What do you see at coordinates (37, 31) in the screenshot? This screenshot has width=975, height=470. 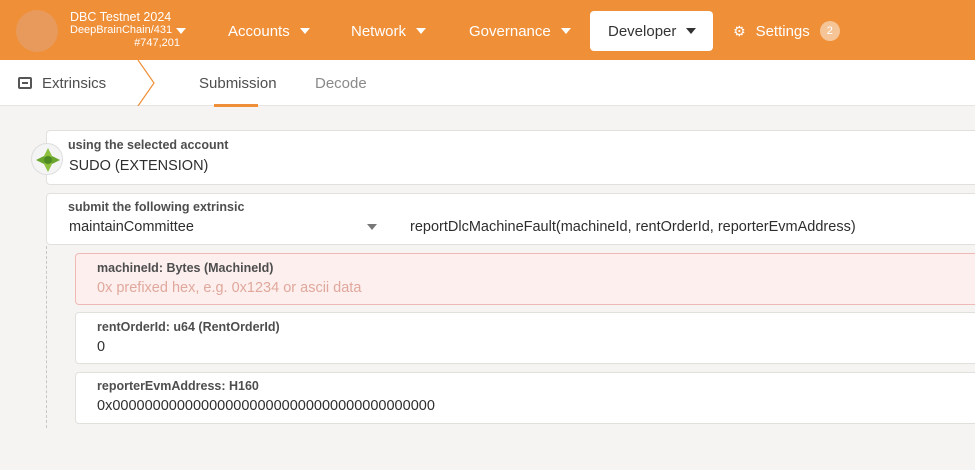 I see `chain-logo` at bounding box center [37, 31].